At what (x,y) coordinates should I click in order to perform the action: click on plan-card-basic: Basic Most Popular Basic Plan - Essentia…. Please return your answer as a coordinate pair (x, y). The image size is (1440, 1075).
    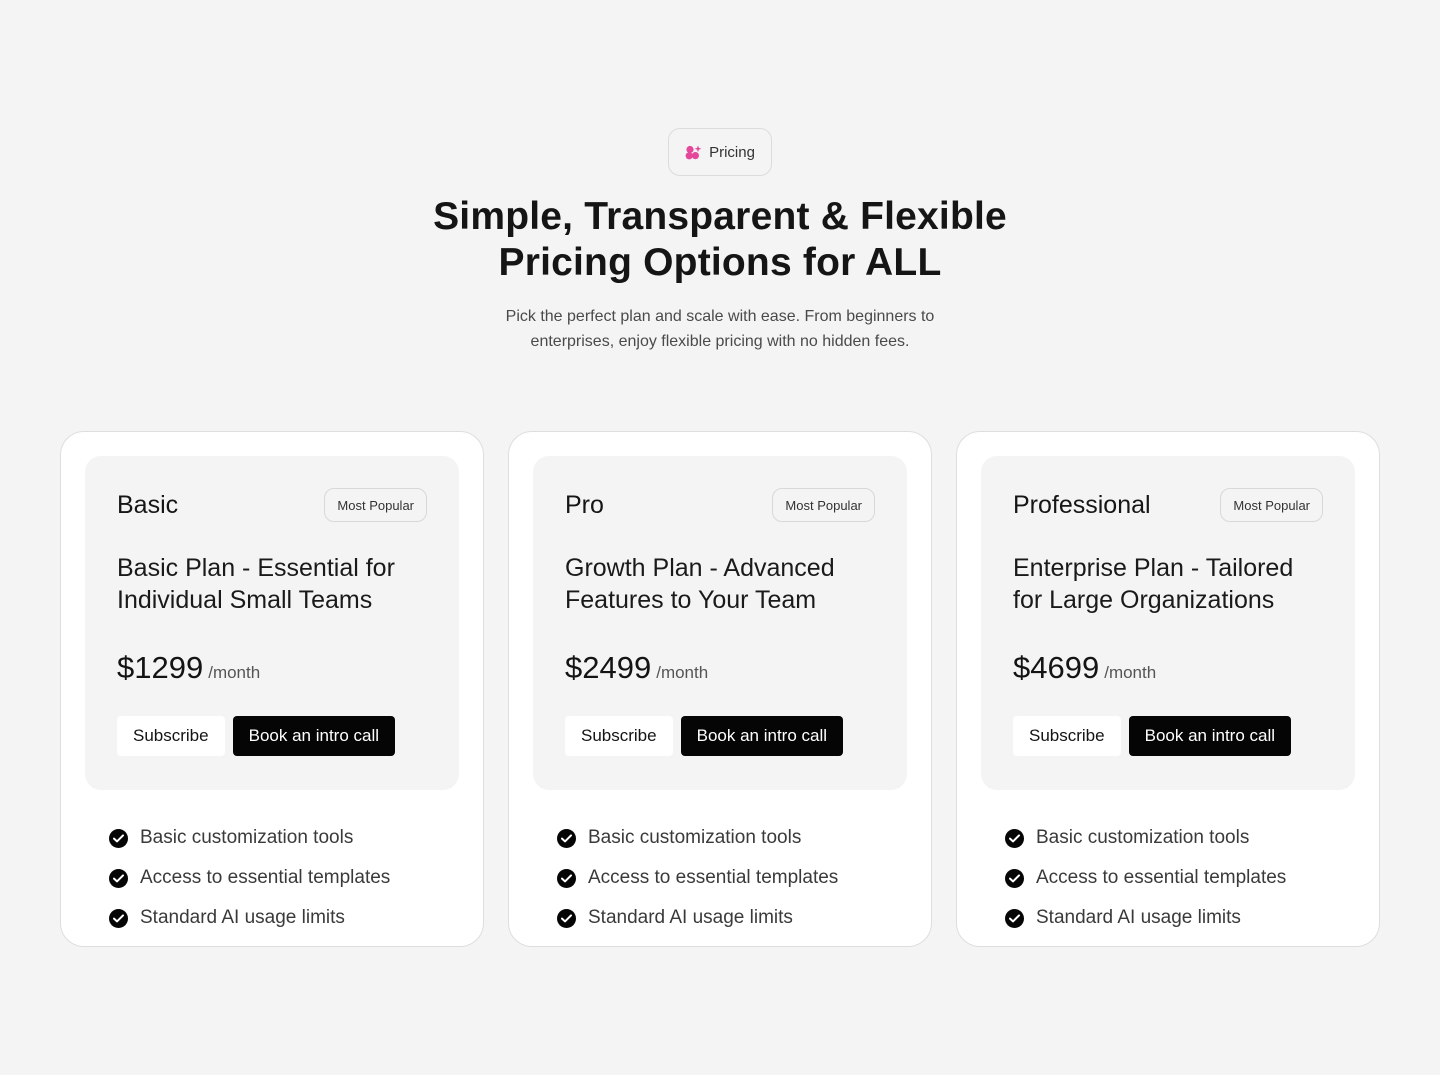
    Looking at the image, I should click on (272, 689).